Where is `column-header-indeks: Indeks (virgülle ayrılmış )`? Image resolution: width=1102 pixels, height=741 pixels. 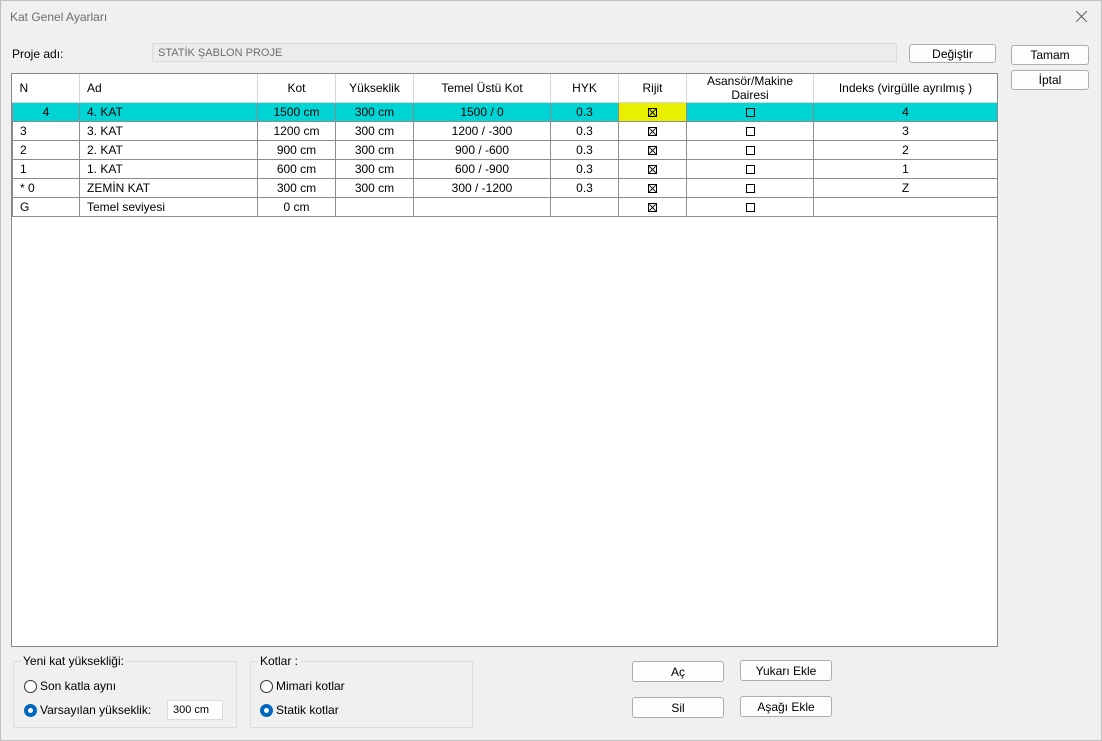
column-header-indeks: Indeks (virgülle ayrılmış ) is located at coordinates (905, 88).